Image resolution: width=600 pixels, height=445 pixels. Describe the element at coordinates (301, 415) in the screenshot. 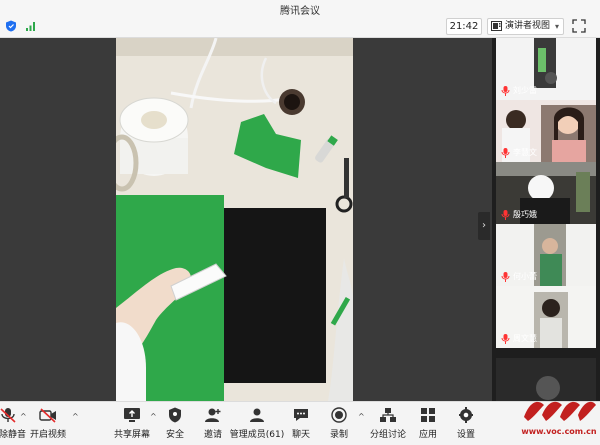

I see `chat-icon` at that location.